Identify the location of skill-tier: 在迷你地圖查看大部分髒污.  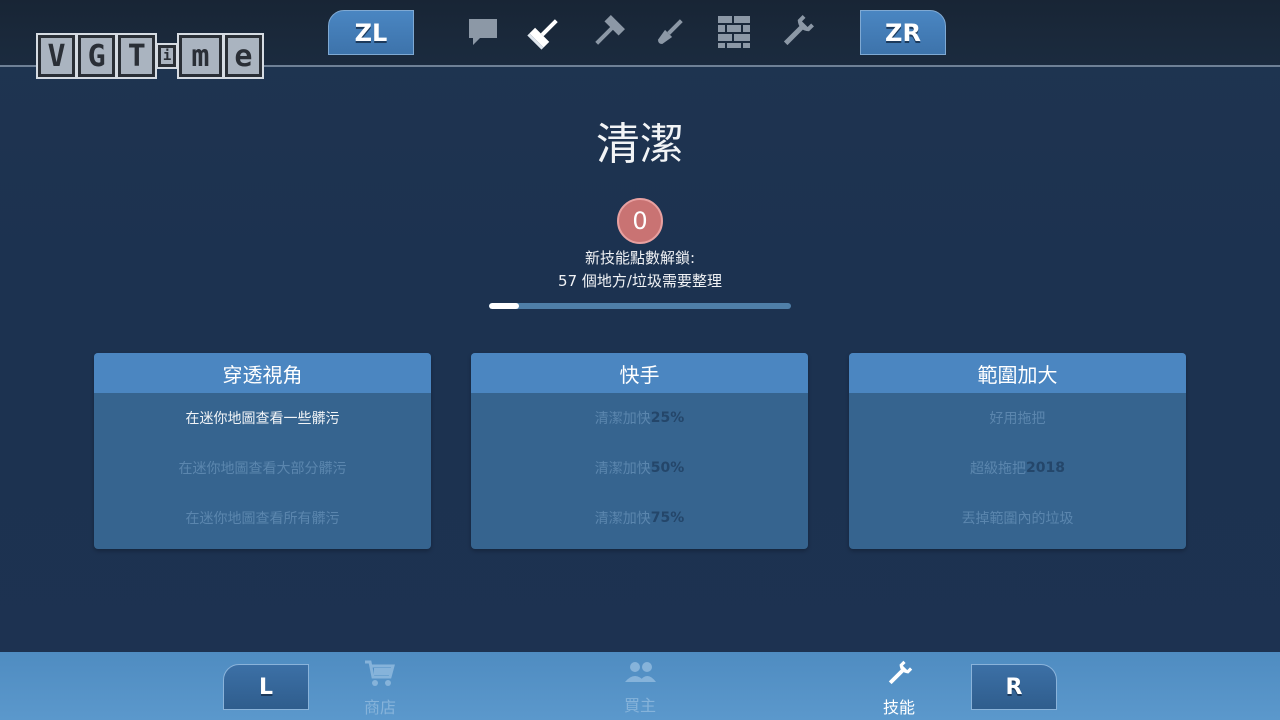
(262, 468).